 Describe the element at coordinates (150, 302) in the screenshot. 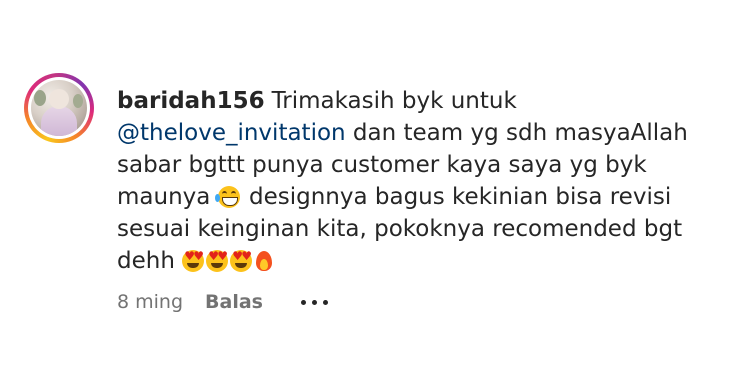

I see `timestamp: 8 ming` at that location.